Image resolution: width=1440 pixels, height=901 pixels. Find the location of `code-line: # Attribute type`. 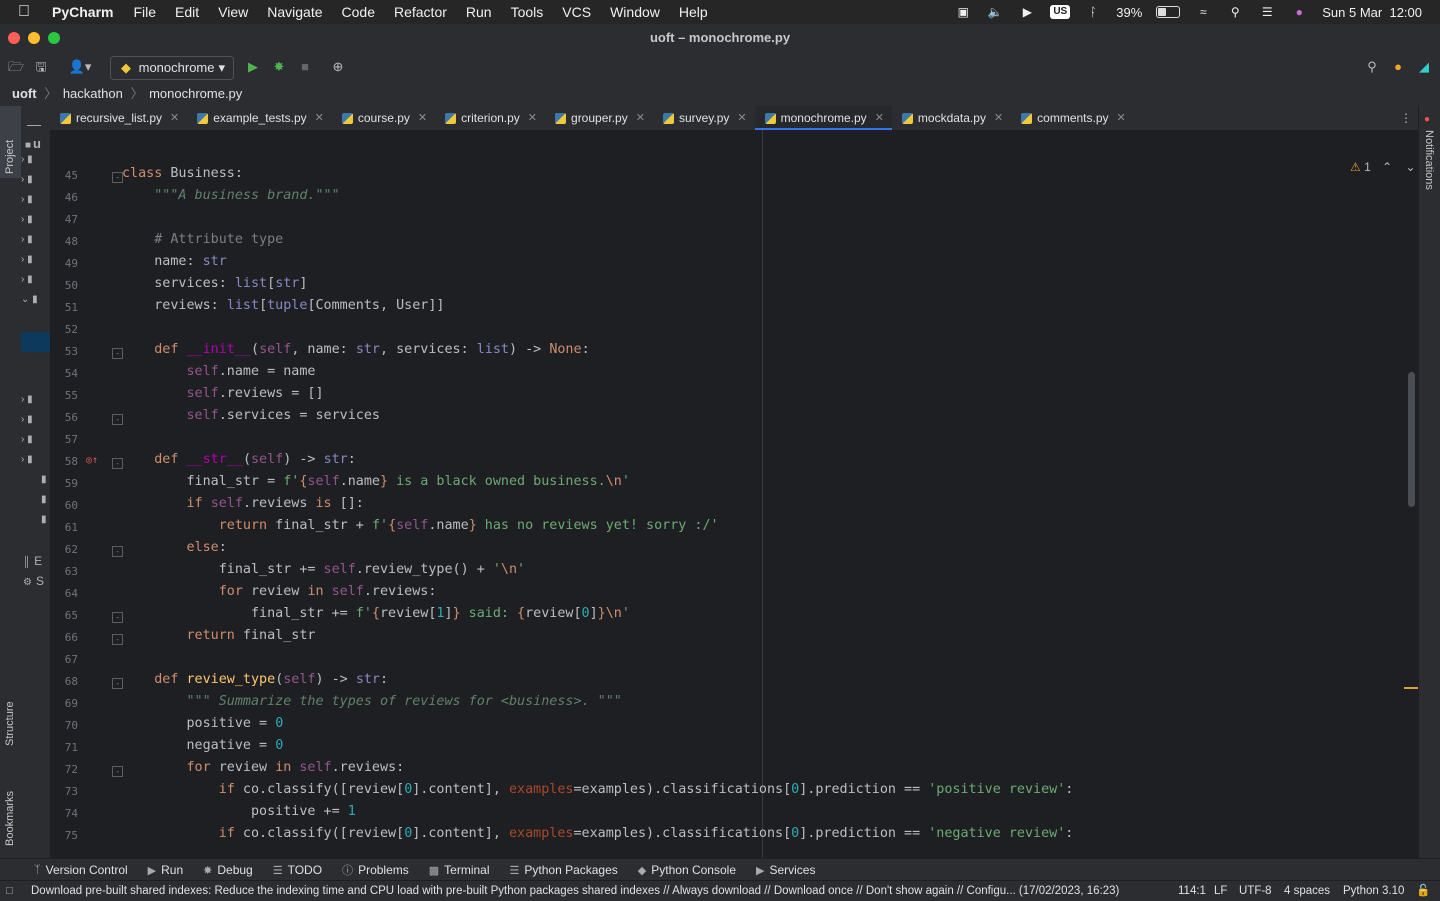

code-line: # Attribute type is located at coordinates (202, 239).